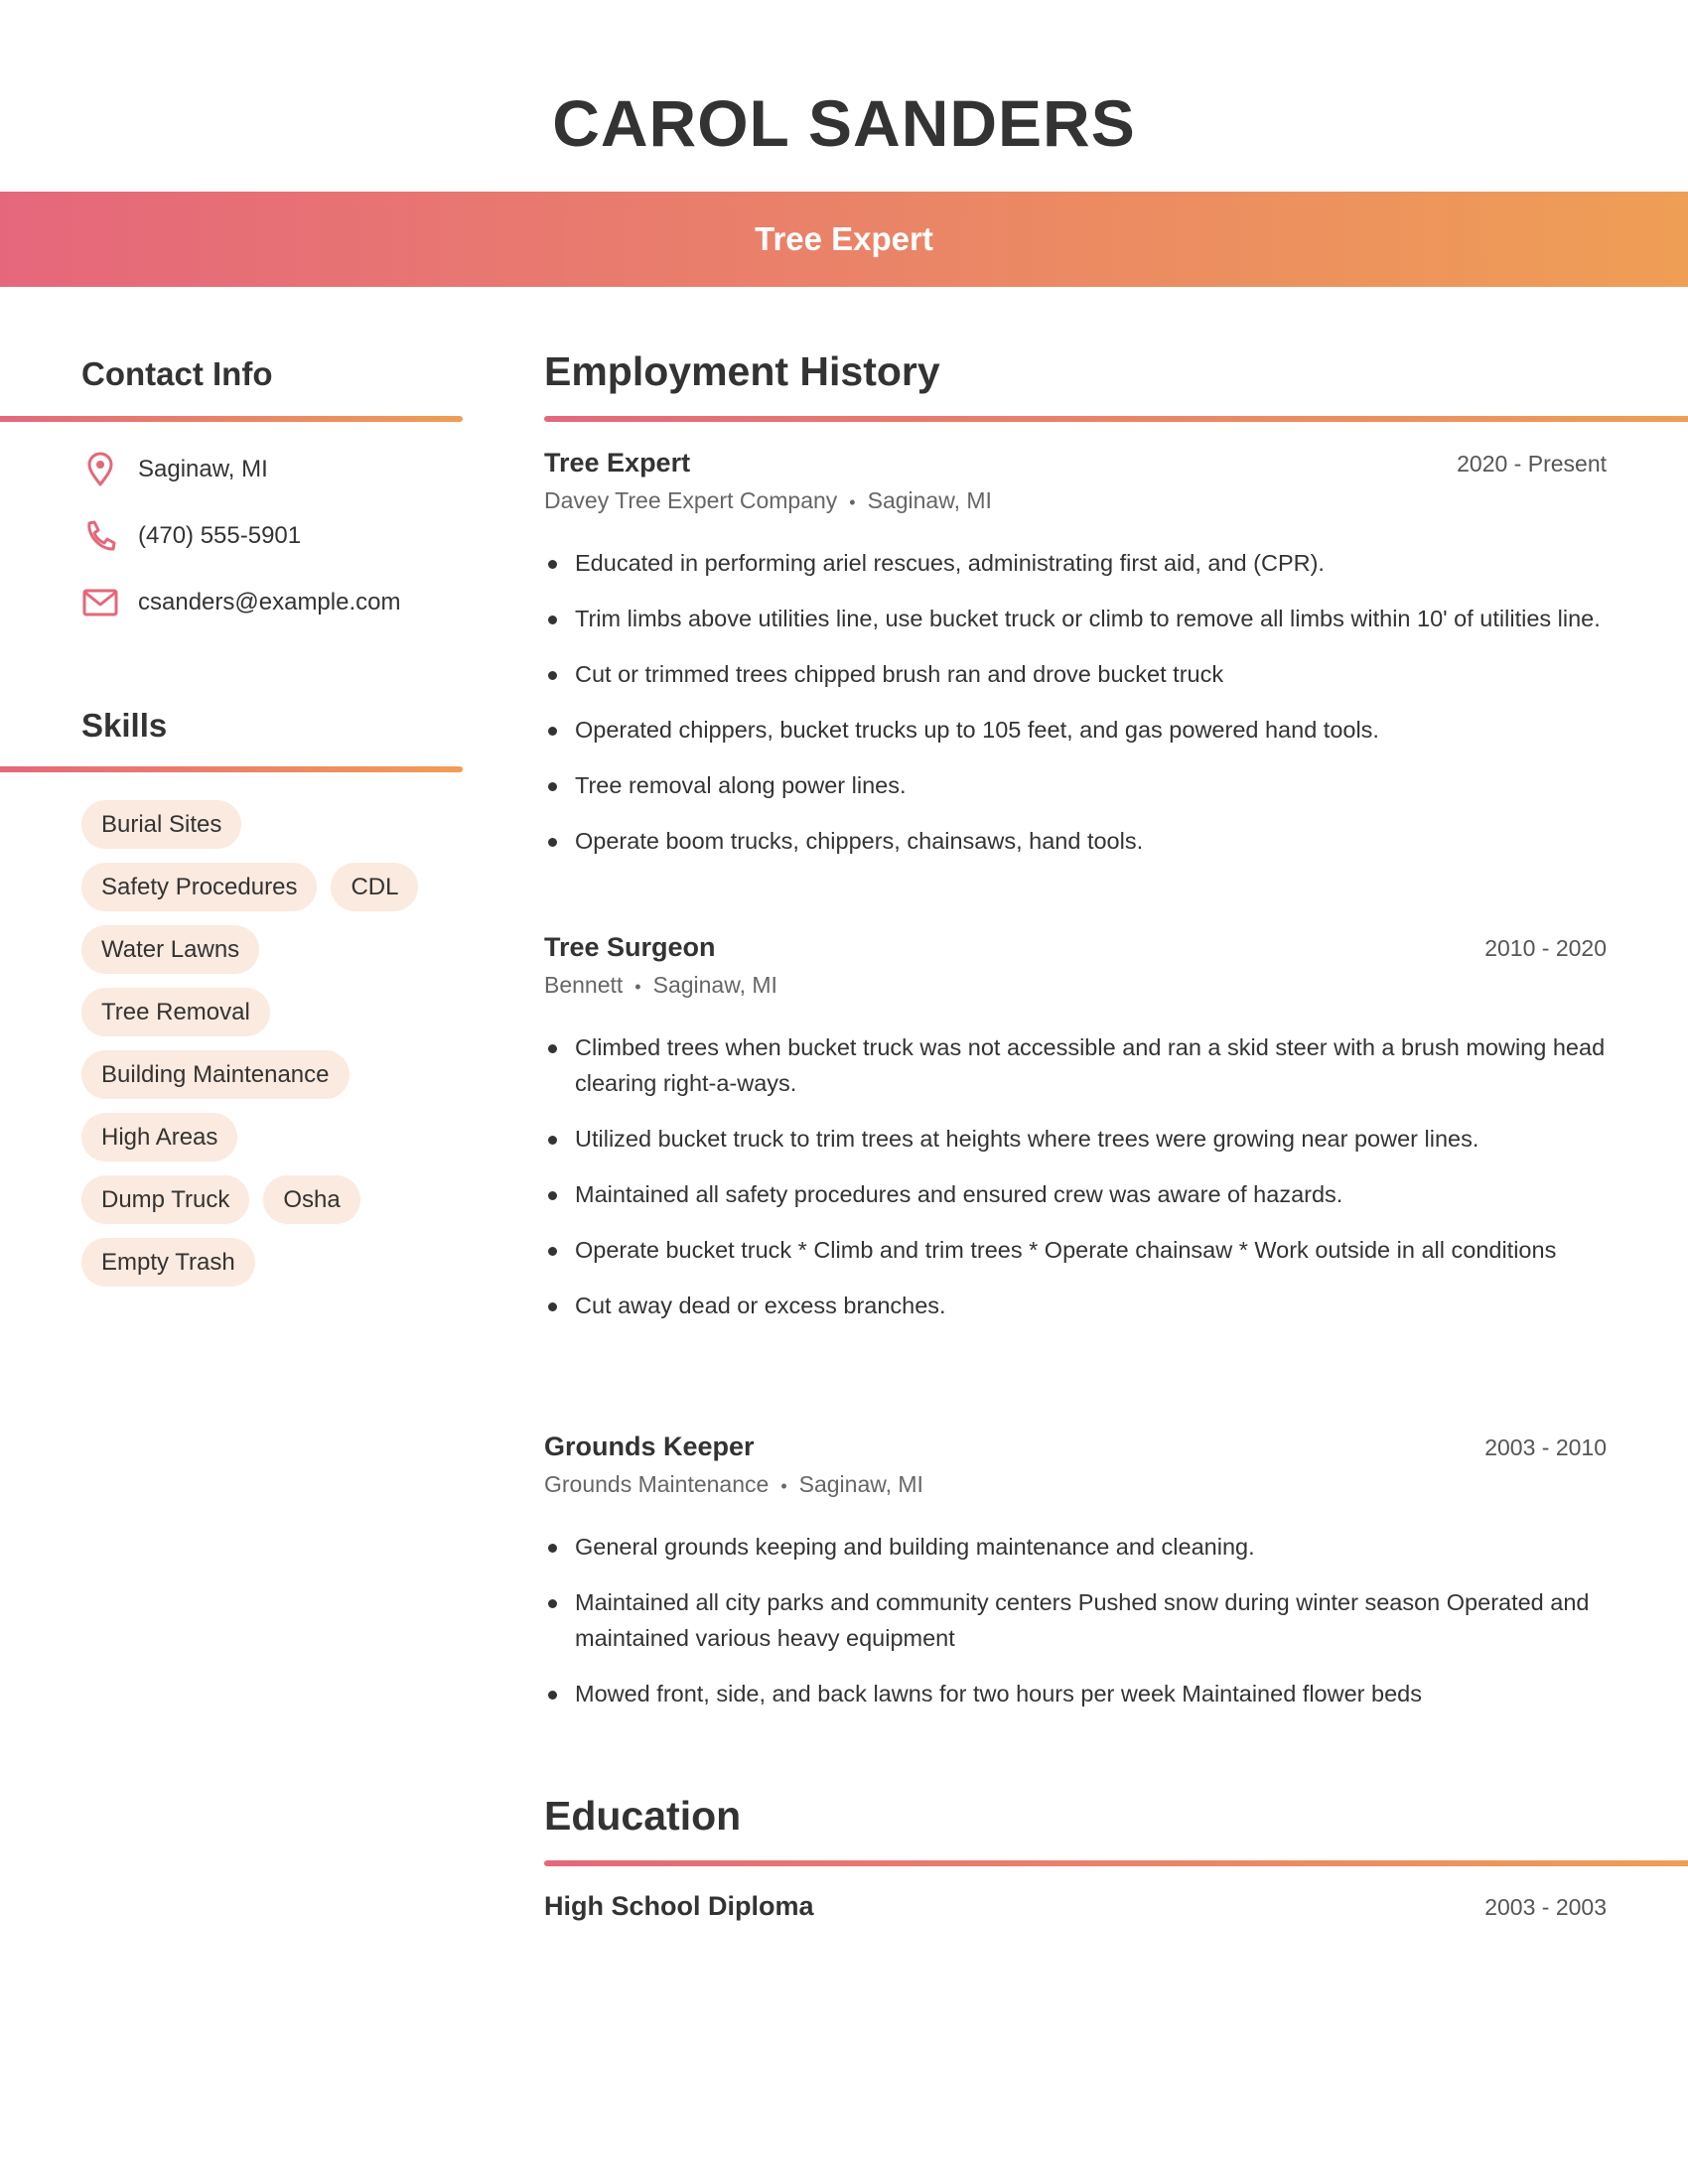  What do you see at coordinates (1545, 948) in the screenshot?
I see `job-dates: 2010 - 2020` at bounding box center [1545, 948].